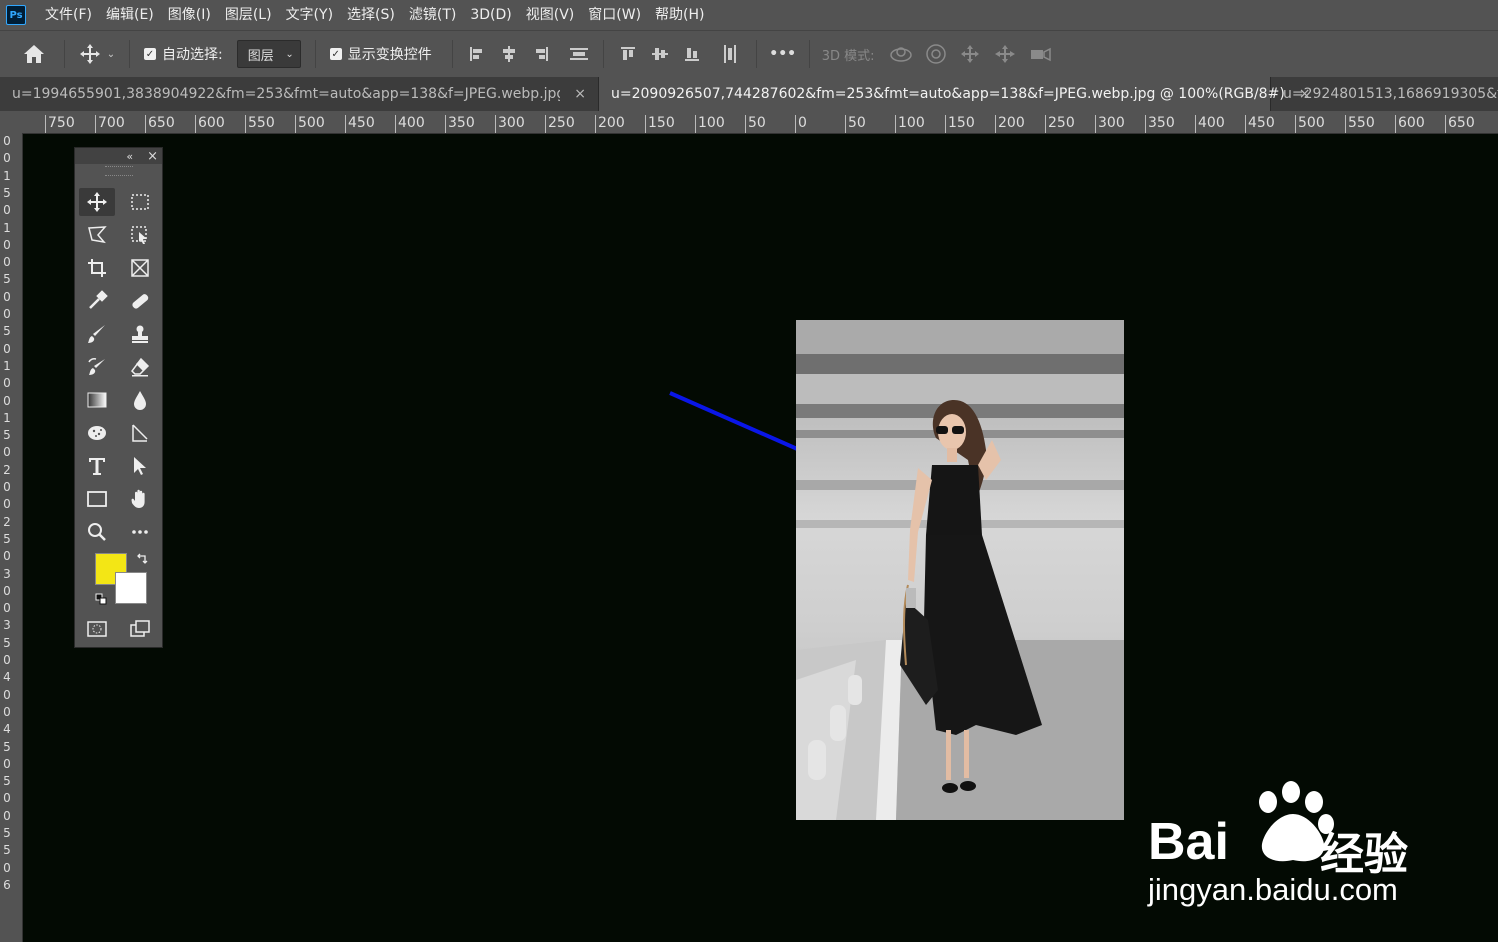 This screenshot has width=1498, height=942. I want to click on align-vcenter-button, so click(660, 54).